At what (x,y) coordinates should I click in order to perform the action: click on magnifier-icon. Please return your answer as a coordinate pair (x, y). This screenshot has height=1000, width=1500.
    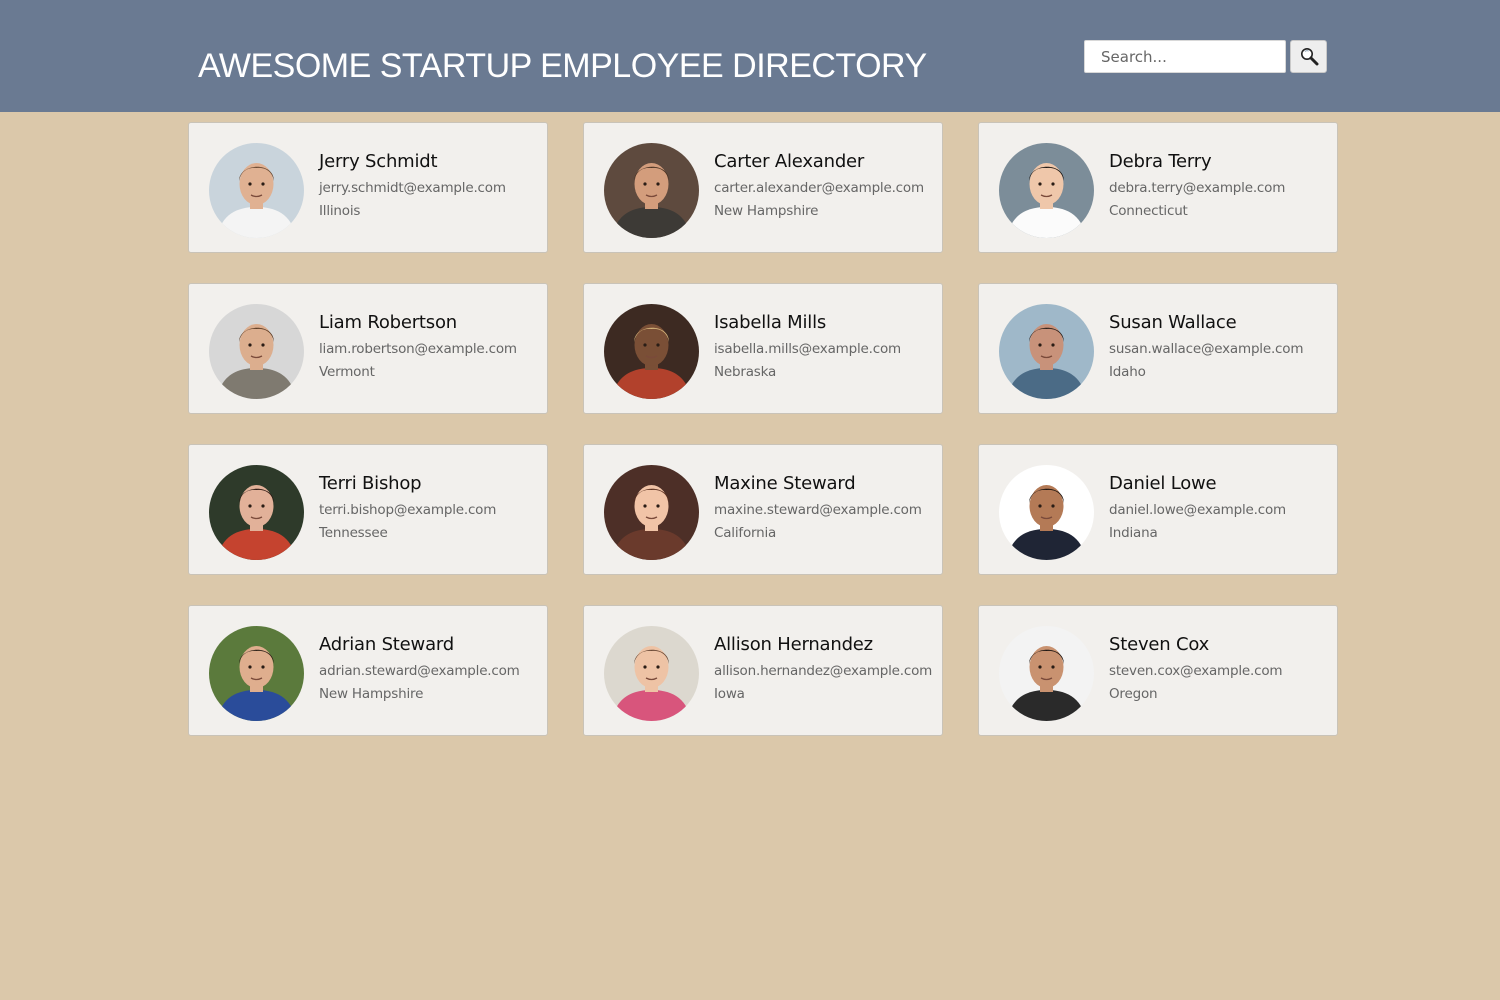
    Looking at the image, I should click on (1310, 57).